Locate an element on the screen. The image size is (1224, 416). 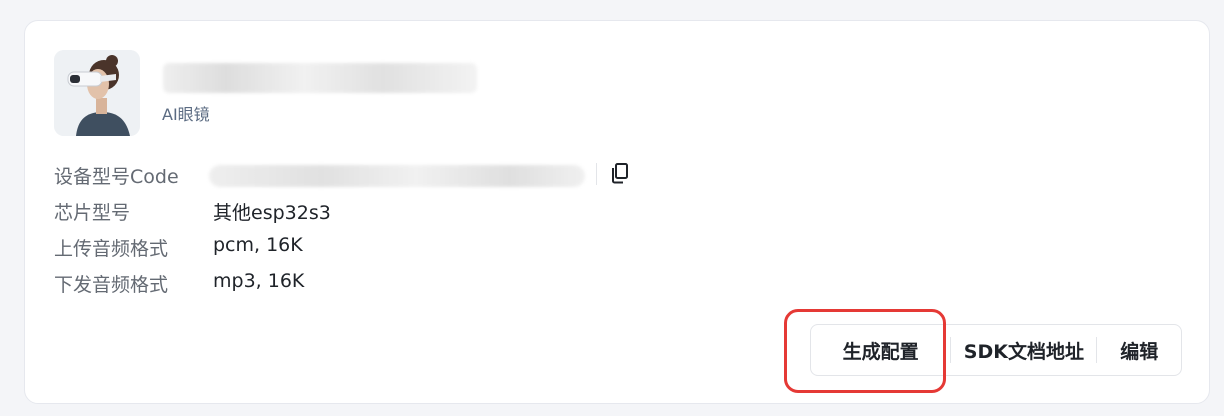
copy-divider is located at coordinates (596, 174).